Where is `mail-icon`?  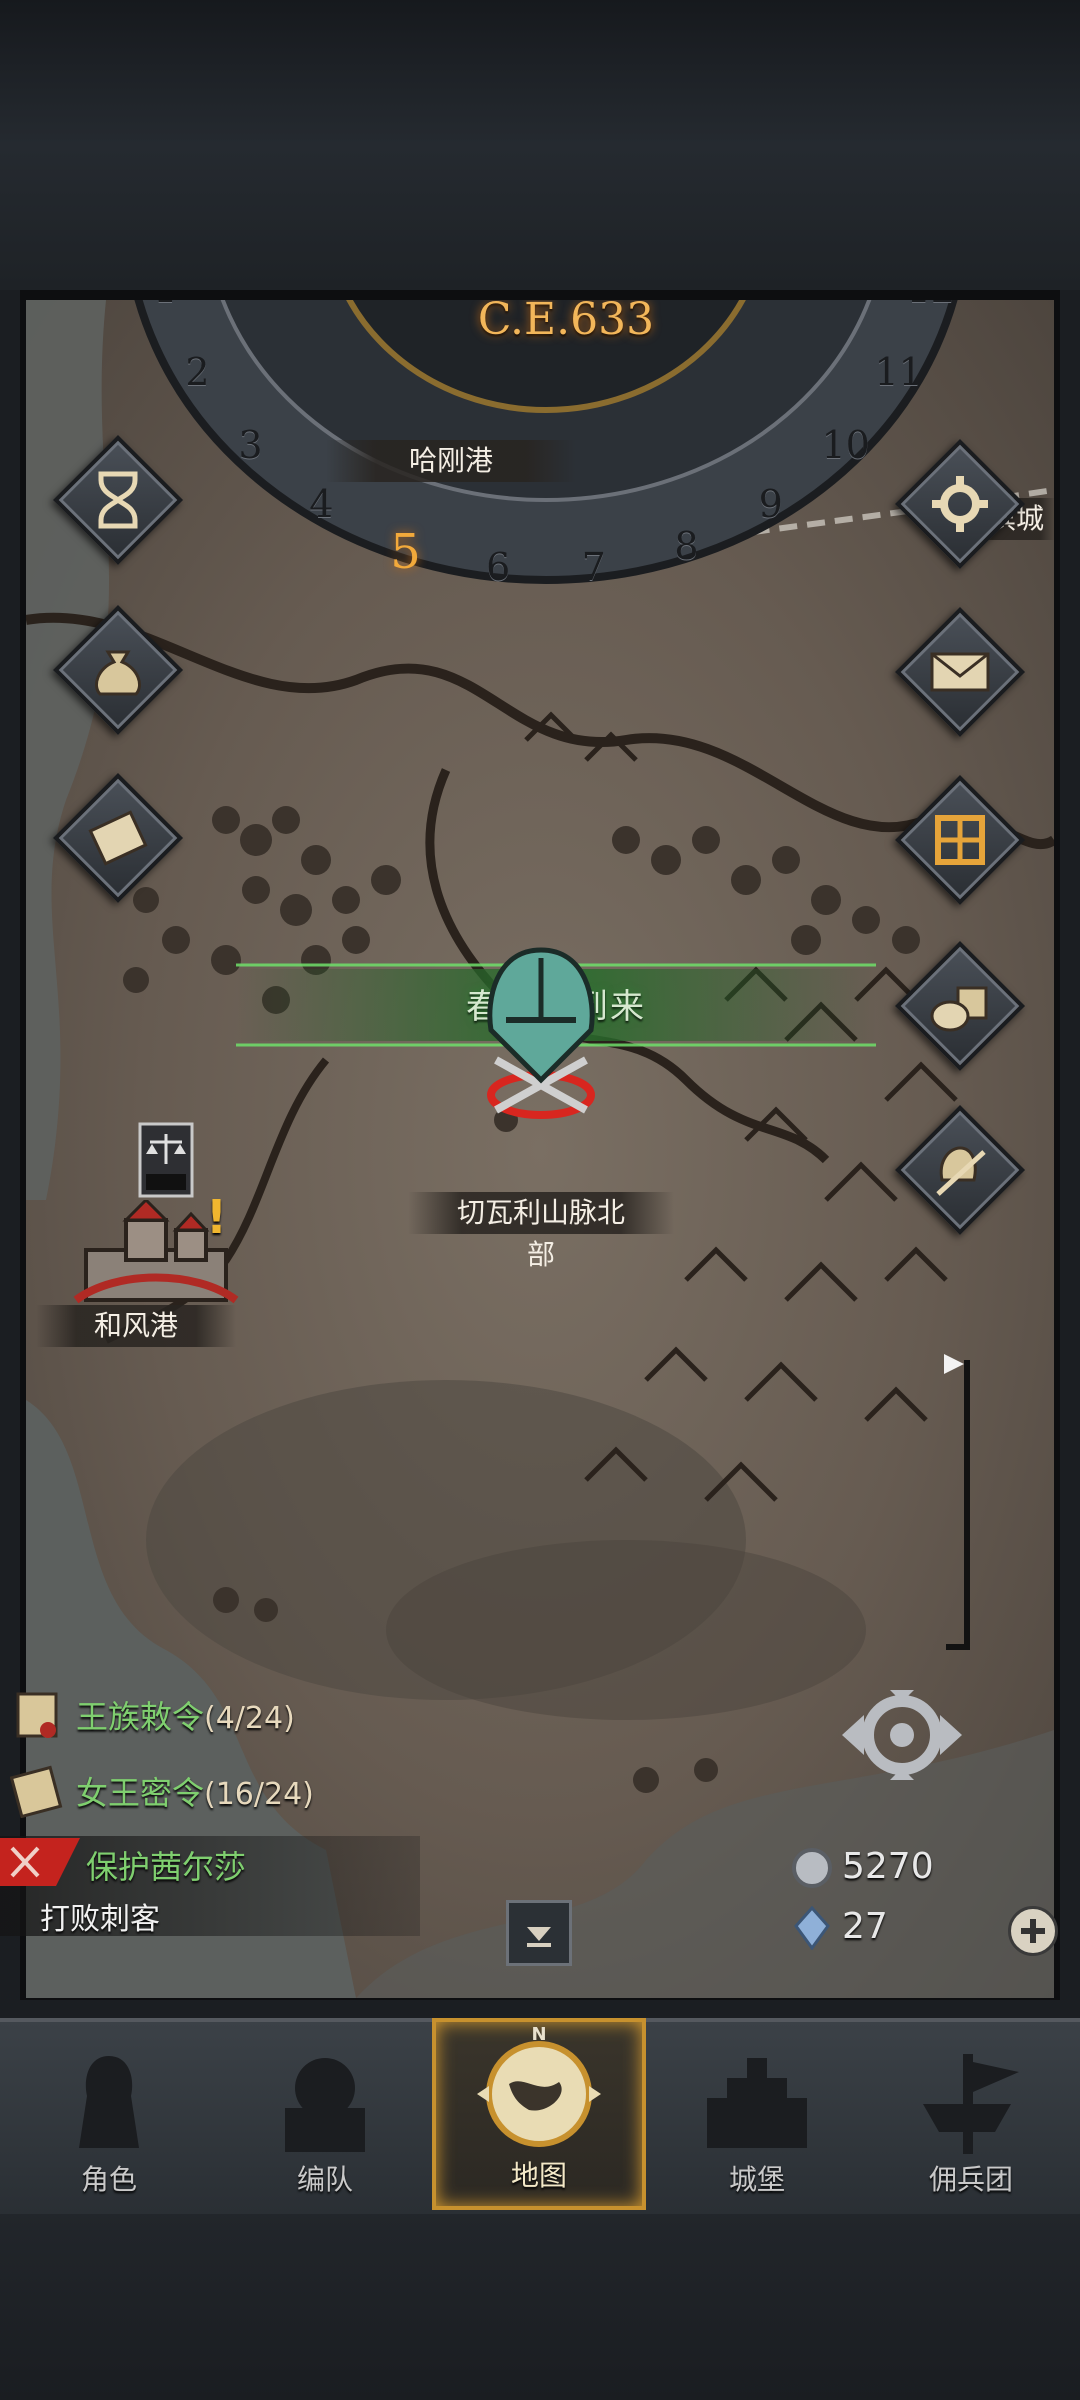 mail-icon is located at coordinates (960, 672).